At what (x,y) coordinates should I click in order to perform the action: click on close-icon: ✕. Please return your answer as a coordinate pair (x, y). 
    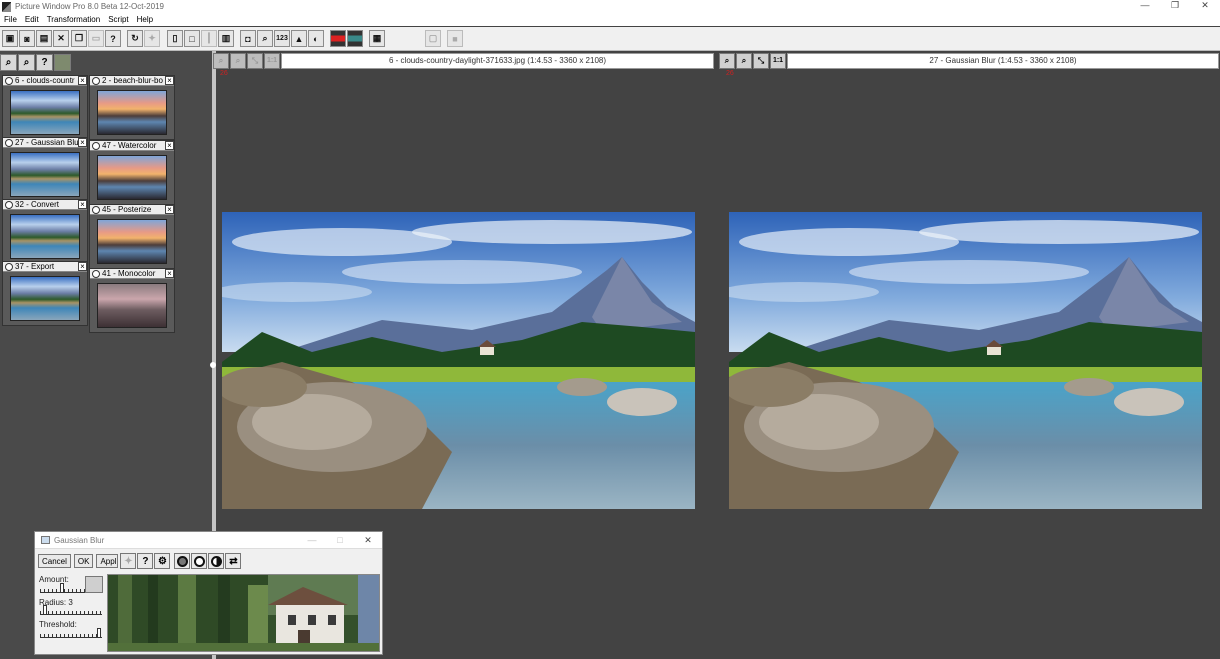
    Looking at the image, I should click on (61, 38).